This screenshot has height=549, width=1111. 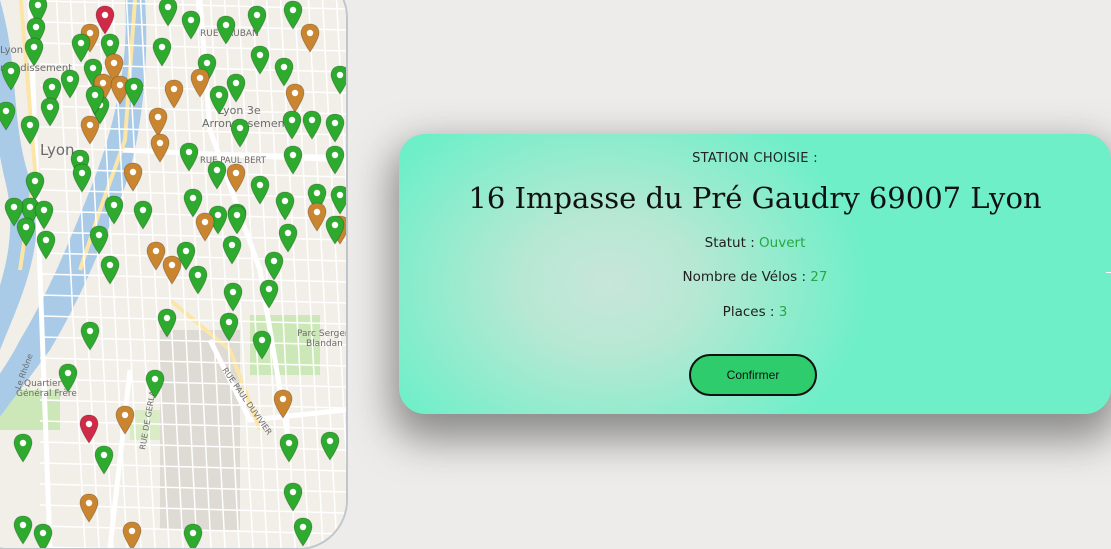 What do you see at coordinates (1108, 272) in the screenshot?
I see `edge-divider` at bounding box center [1108, 272].